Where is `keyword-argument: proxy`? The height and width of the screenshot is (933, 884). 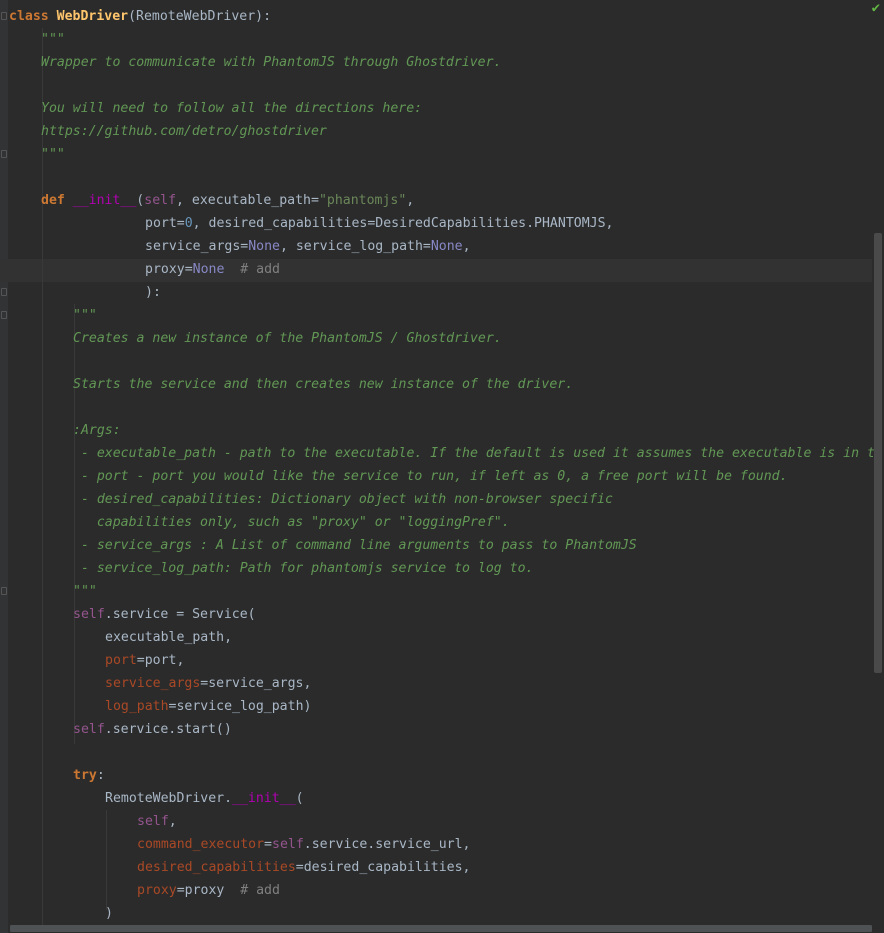 keyword-argument: proxy is located at coordinates (157, 890).